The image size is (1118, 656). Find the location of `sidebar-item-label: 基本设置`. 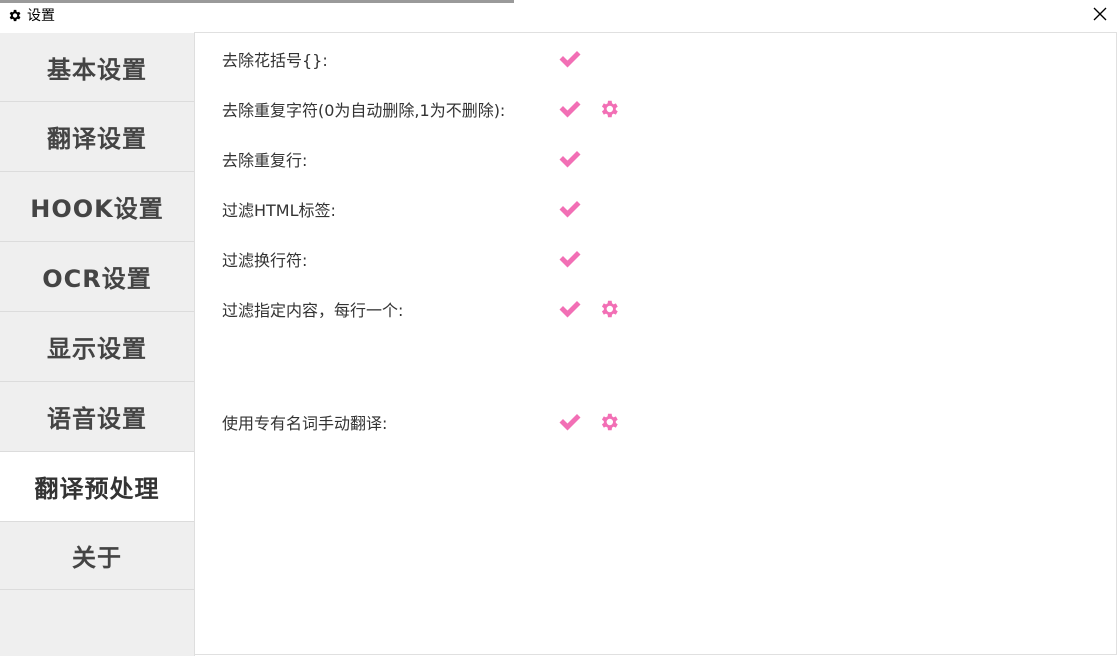

sidebar-item-label: 基本设置 is located at coordinates (97, 69).